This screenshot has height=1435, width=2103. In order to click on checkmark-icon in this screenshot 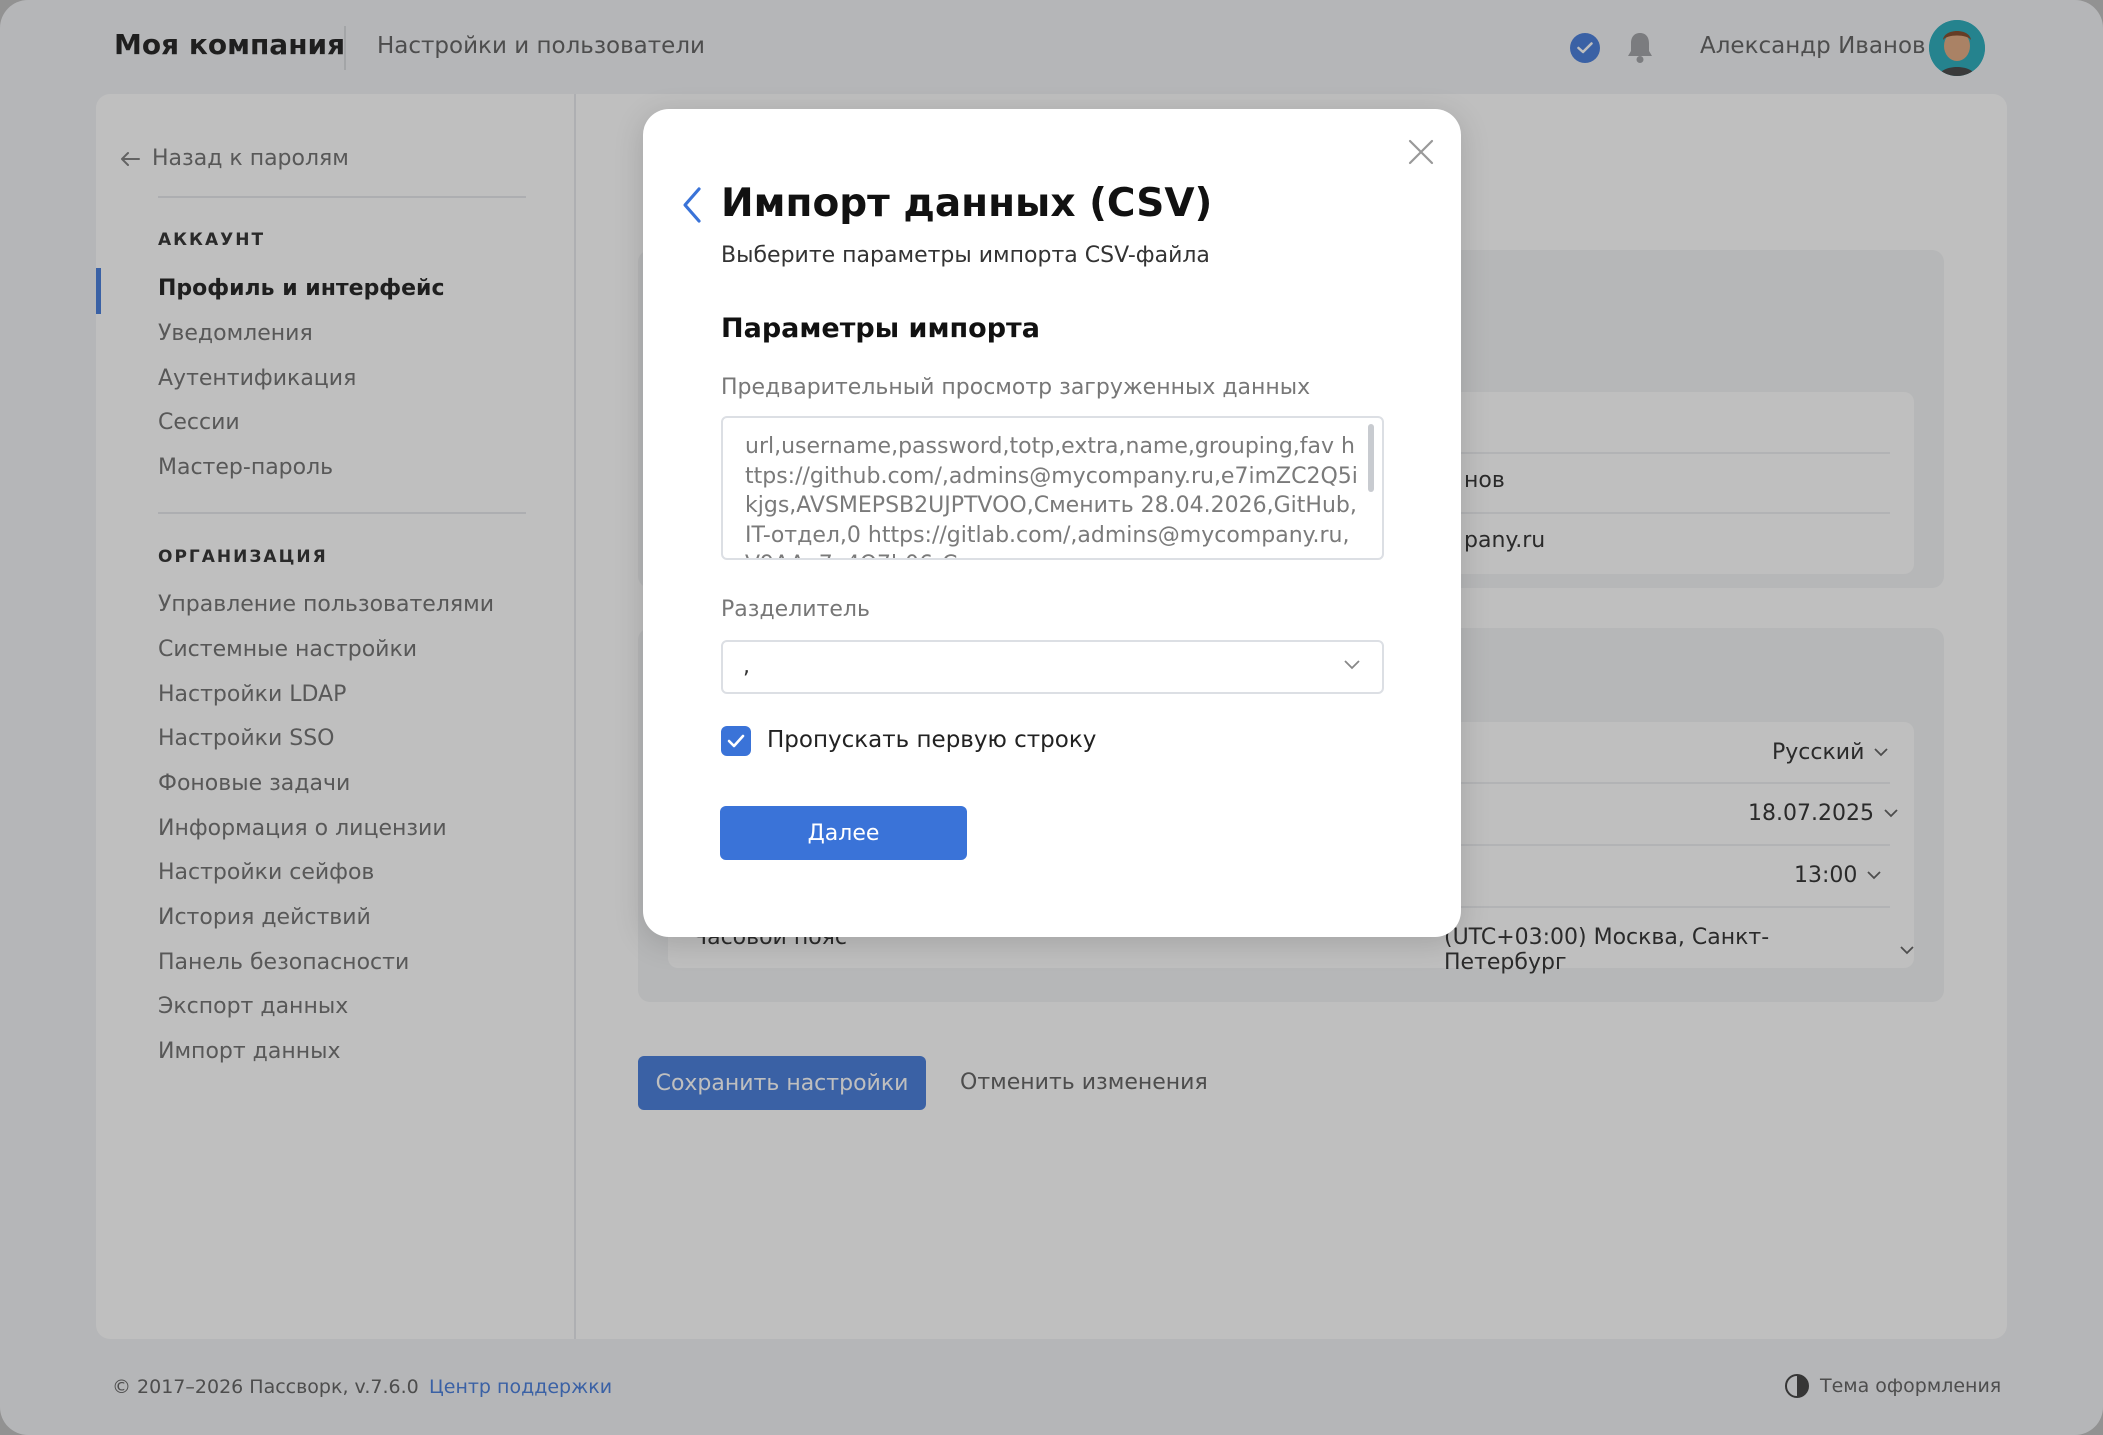, I will do `click(736, 741)`.